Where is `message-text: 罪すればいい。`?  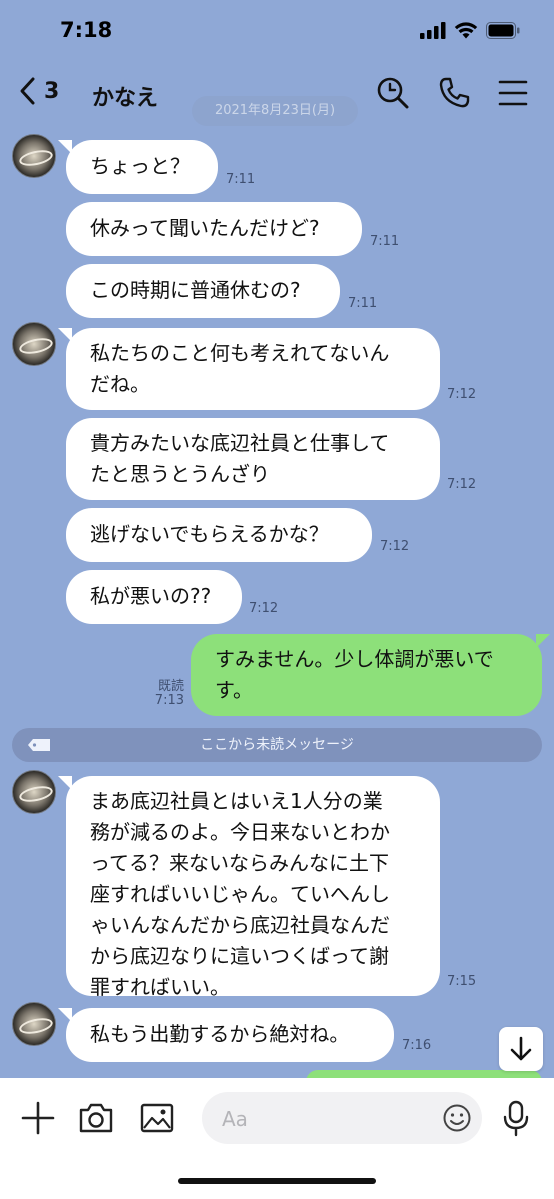 message-text: 罪すればいい。 is located at coordinates (160, 987).